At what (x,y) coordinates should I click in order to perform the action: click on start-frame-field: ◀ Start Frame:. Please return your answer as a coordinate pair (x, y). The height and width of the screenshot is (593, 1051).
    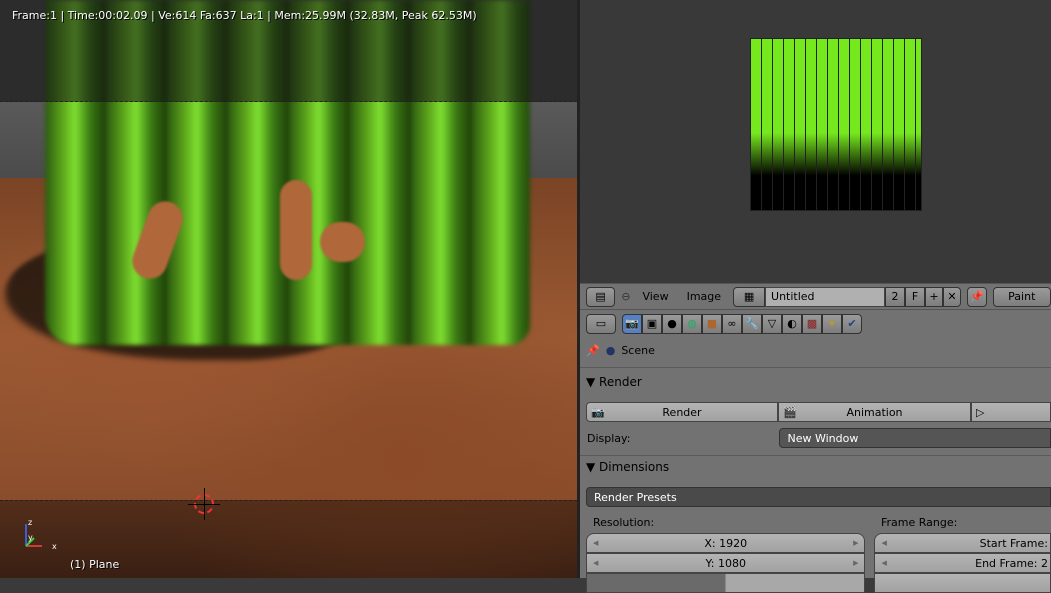
    Looking at the image, I should click on (962, 543).